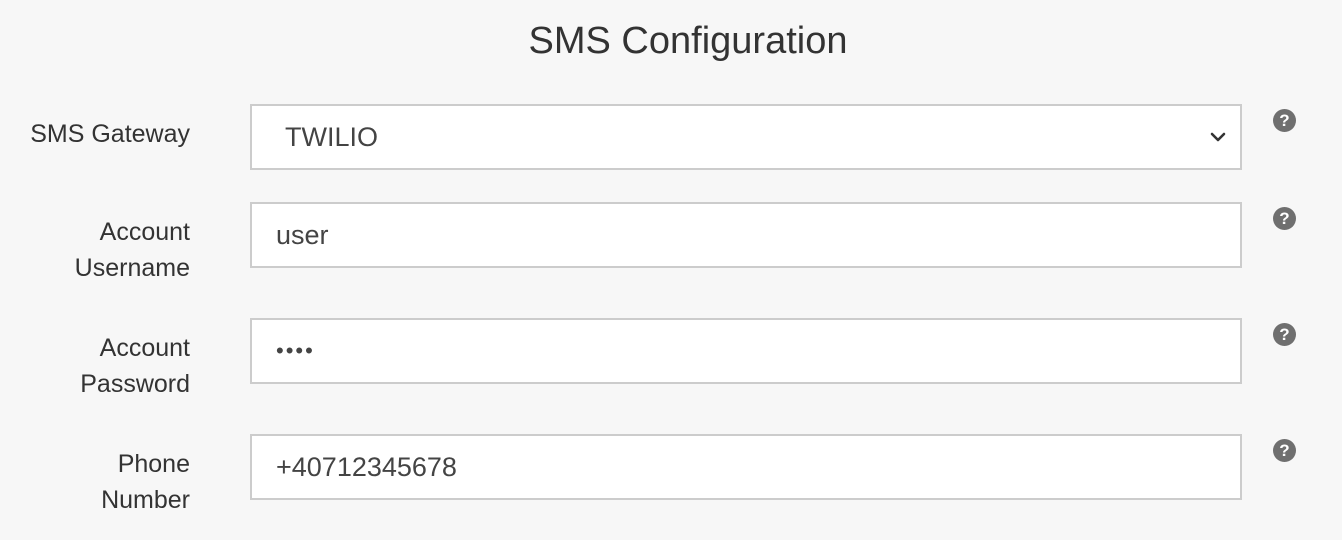  What do you see at coordinates (144, 348) in the screenshot?
I see `account-password-label-line1: Account` at bounding box center [144, 348].